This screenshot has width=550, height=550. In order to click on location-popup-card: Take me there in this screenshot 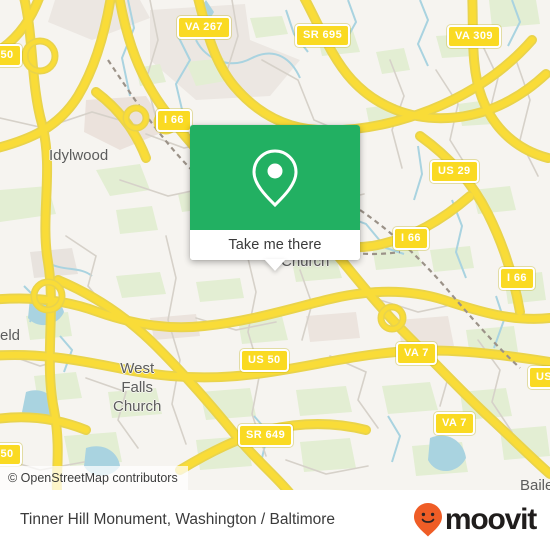, I will do `click(275, 198)`.